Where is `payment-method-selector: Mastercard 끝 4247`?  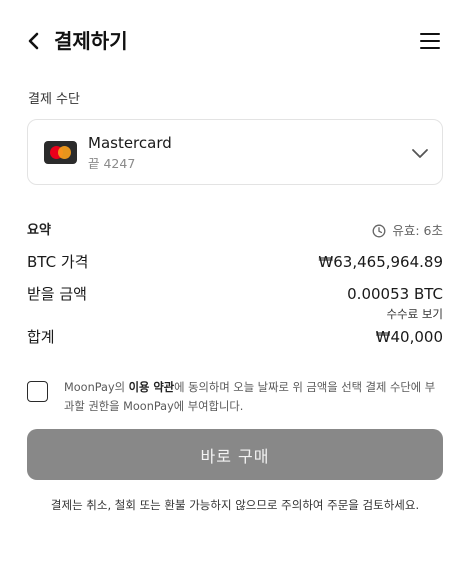 payment-method-selector: Mastercard 끝 4247 is located at coordinates (235, 152).